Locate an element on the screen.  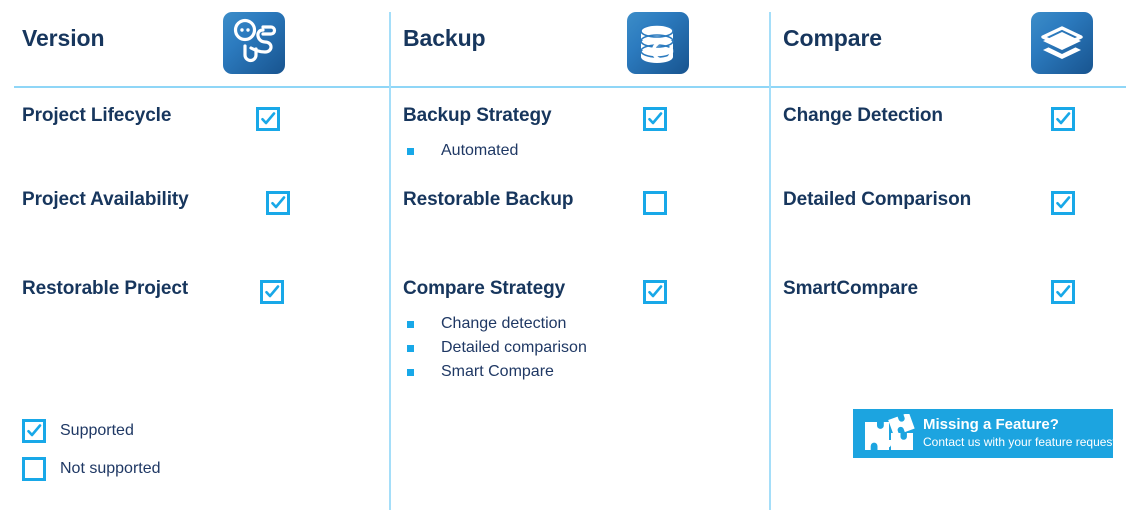
feature-label: Project Lifecycle is located at coordinates (97, 115).